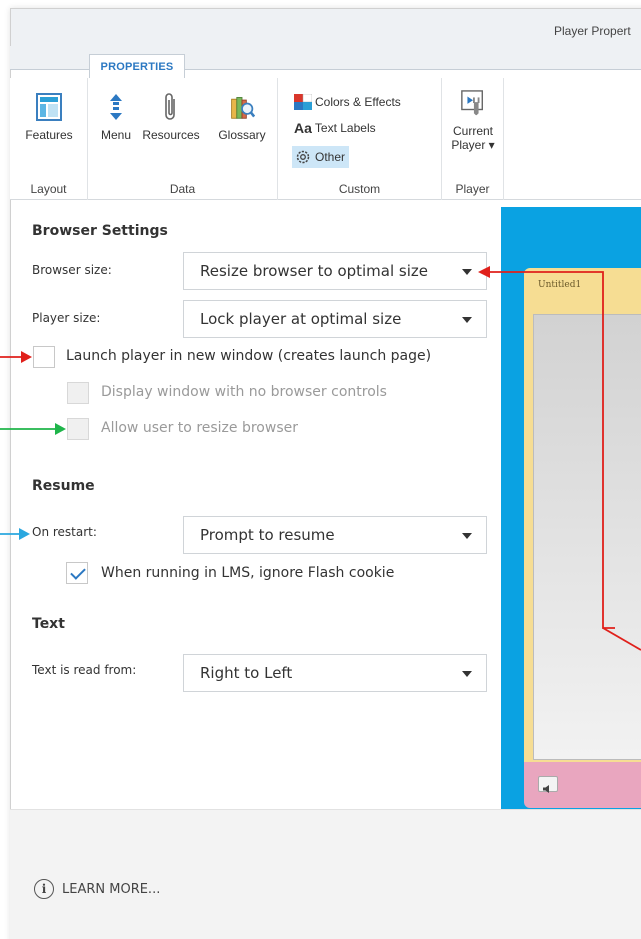 Image resolution: width=641 pixels, height=939 pixels. I want to click on group-label-data: Data, so click(182, 189).